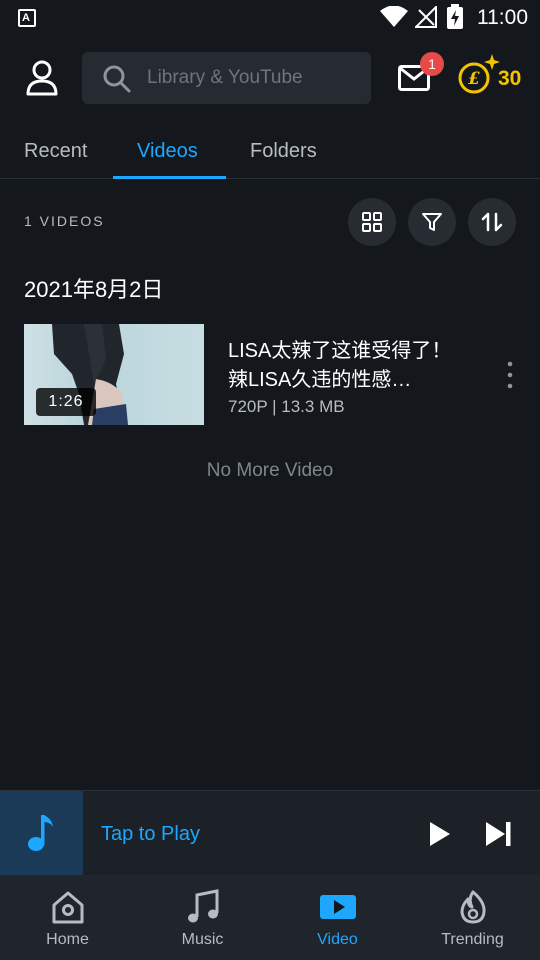 Image resolution: width=540 pixels, height=960 pixels. I want to click on nav-trending: Trending, so click(472, 917).